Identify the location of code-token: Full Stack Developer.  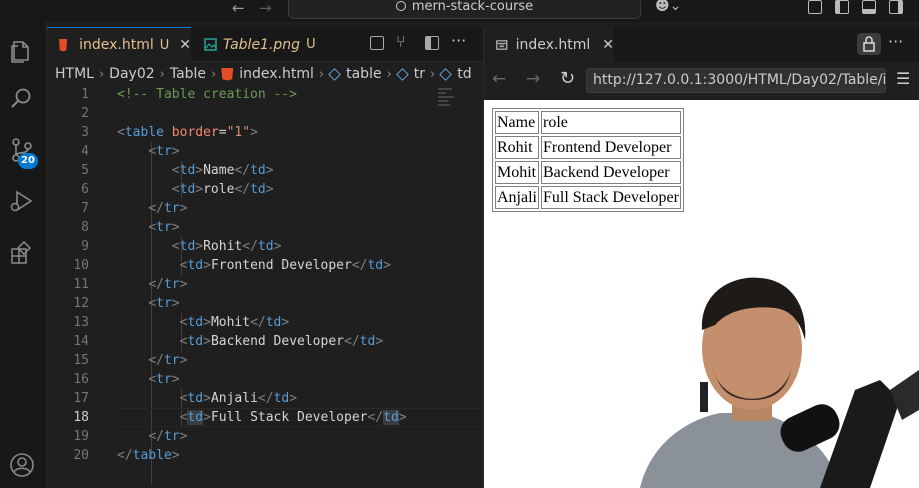
(289, 417).